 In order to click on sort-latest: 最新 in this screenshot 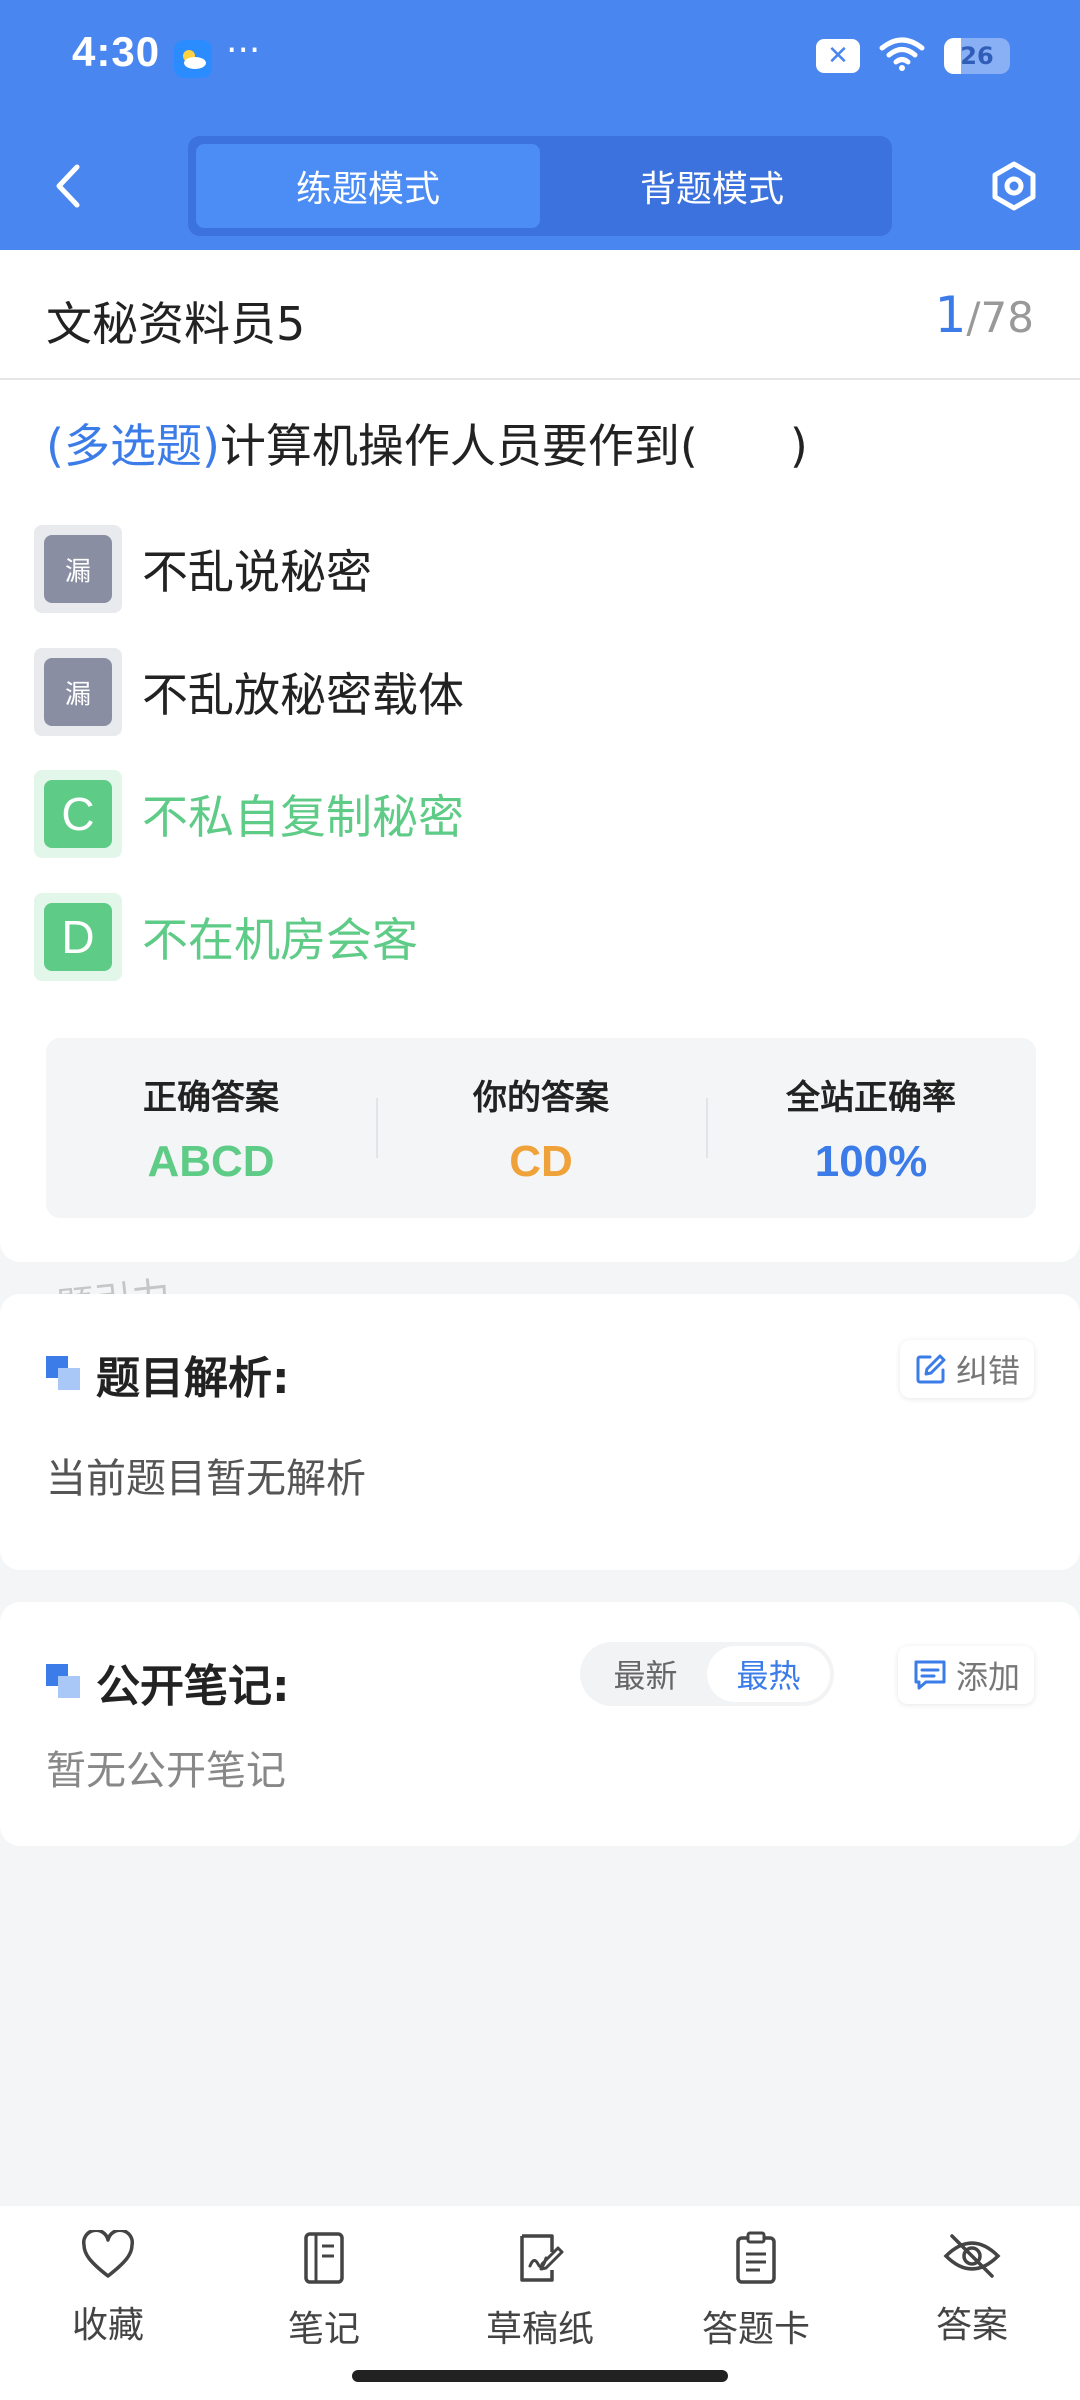, I will do `click(645, 1674)`.